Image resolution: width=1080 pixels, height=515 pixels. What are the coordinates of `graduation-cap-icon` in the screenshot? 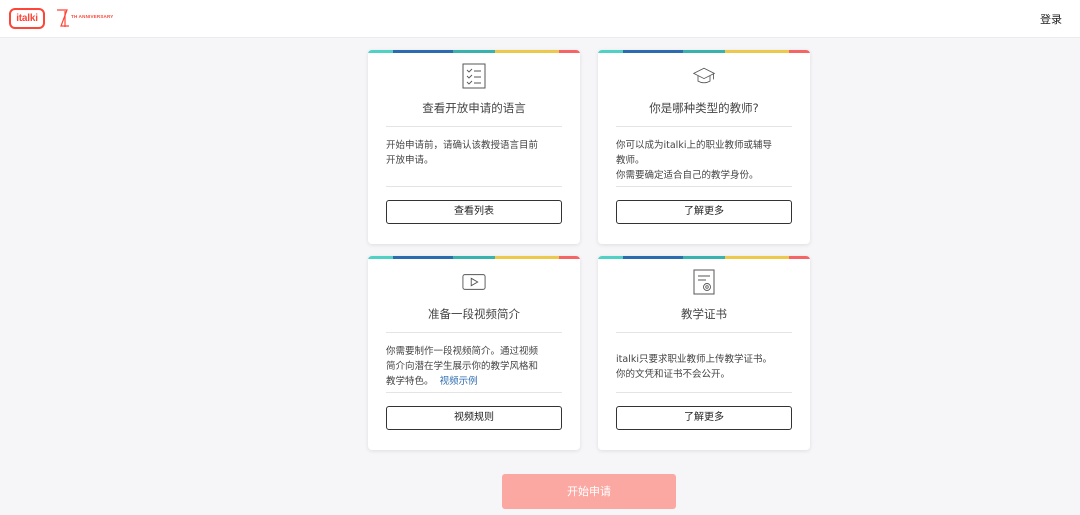 It's located at (704, 76).